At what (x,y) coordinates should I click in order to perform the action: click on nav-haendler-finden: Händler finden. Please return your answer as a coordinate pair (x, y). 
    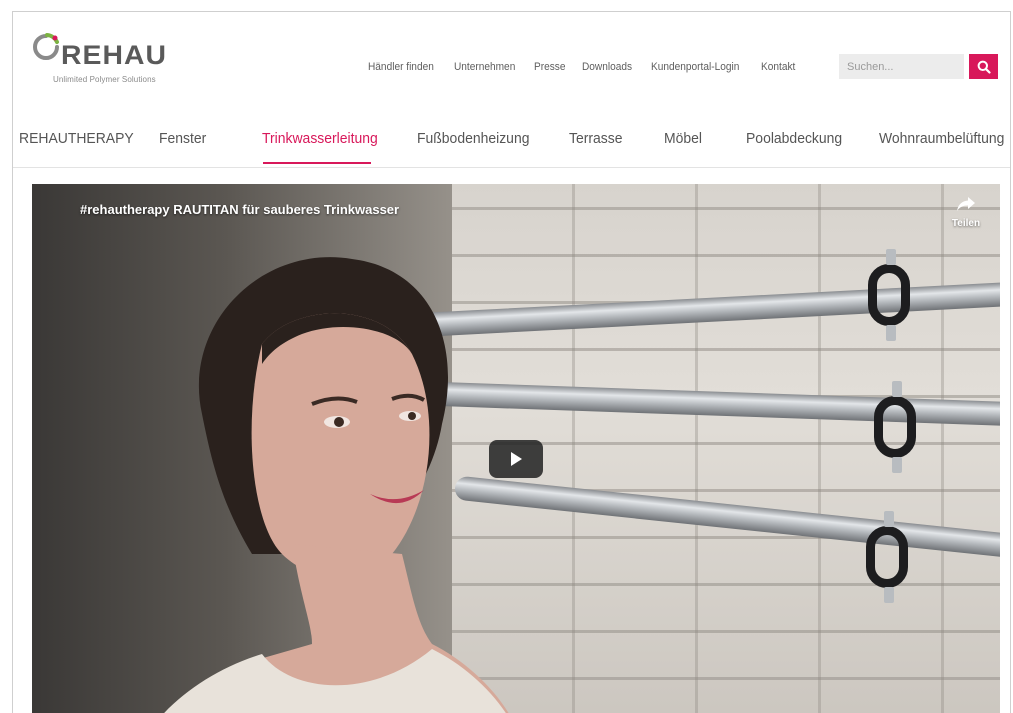
    Looking at the image, I should click on (401, 67).